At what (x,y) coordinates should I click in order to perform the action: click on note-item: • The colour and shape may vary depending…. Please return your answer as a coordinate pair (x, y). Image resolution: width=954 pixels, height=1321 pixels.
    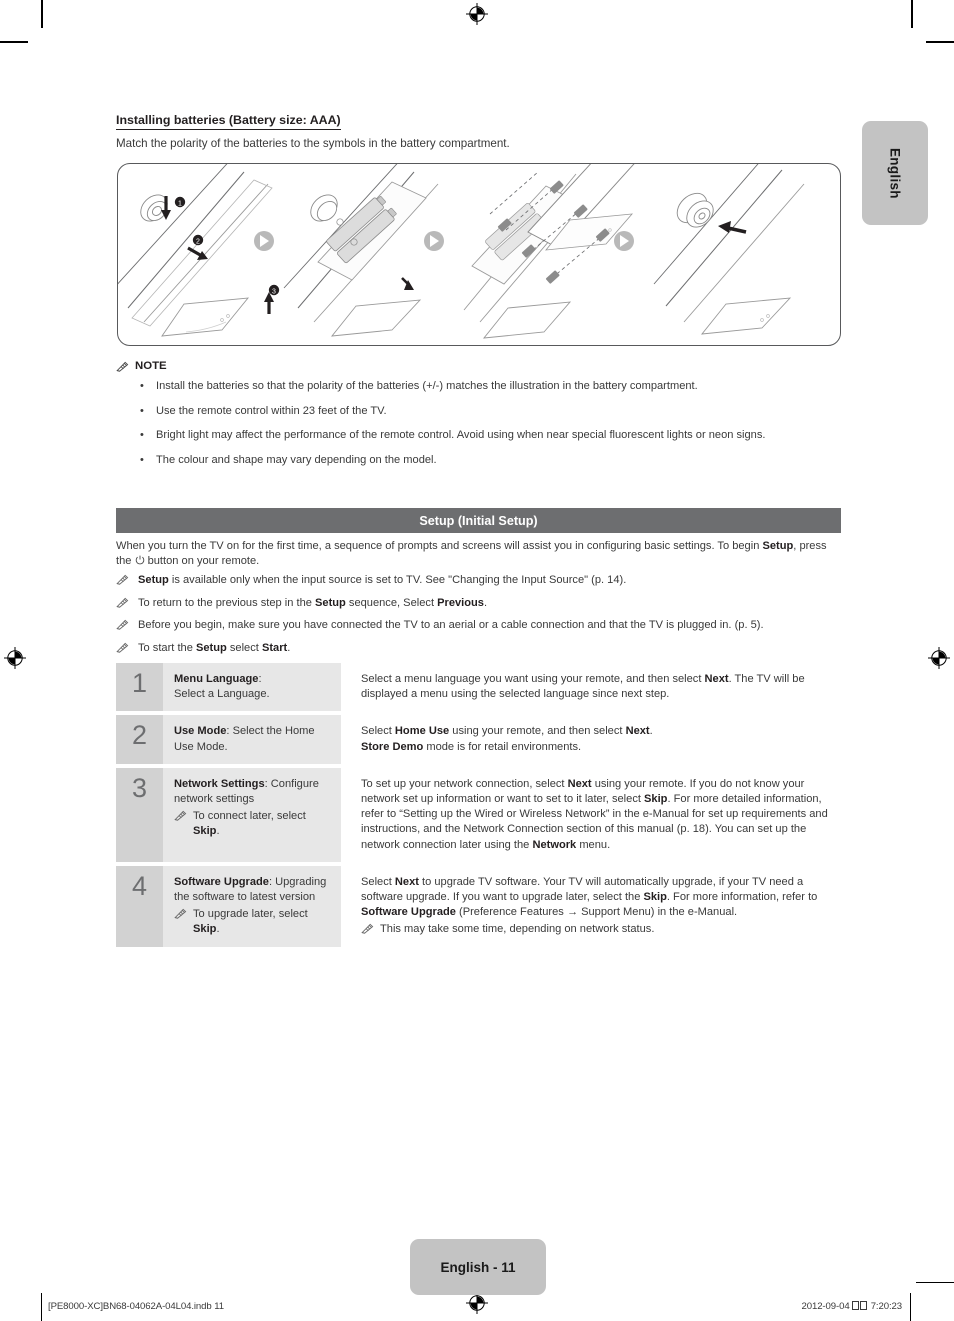
    Looking at the image, I should click on (485, 460).